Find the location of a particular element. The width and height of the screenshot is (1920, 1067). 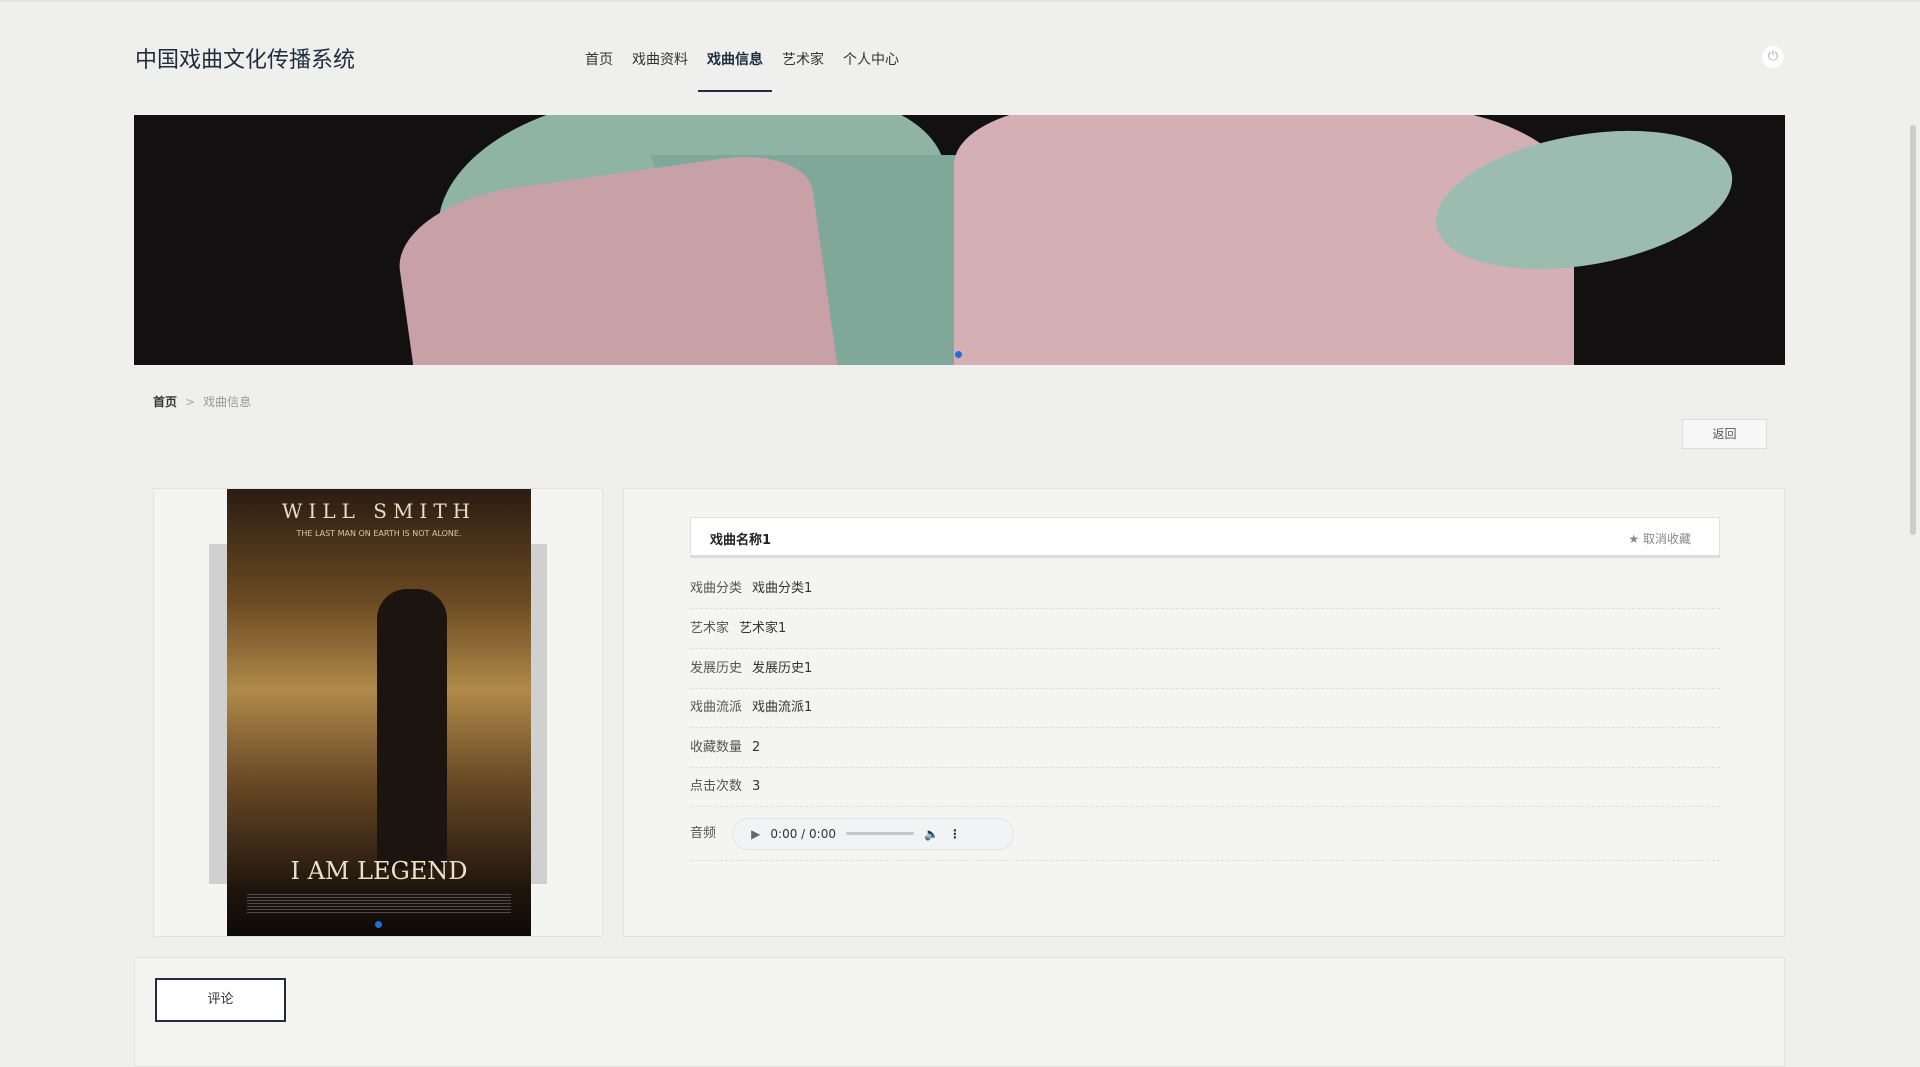

nav-opera-info: 戏曲信息 is located at coordinates (735, 70).